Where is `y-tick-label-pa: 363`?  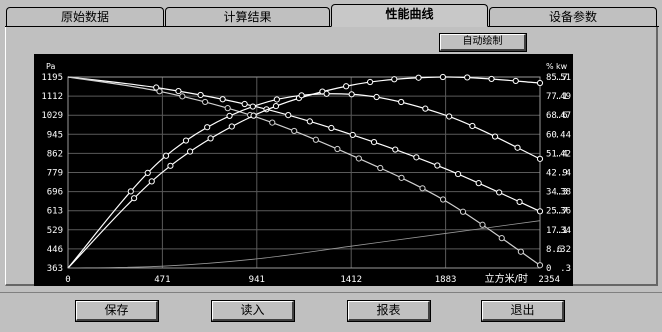 y-tick-label-pa: 363 is located at coordinates (55, 269).